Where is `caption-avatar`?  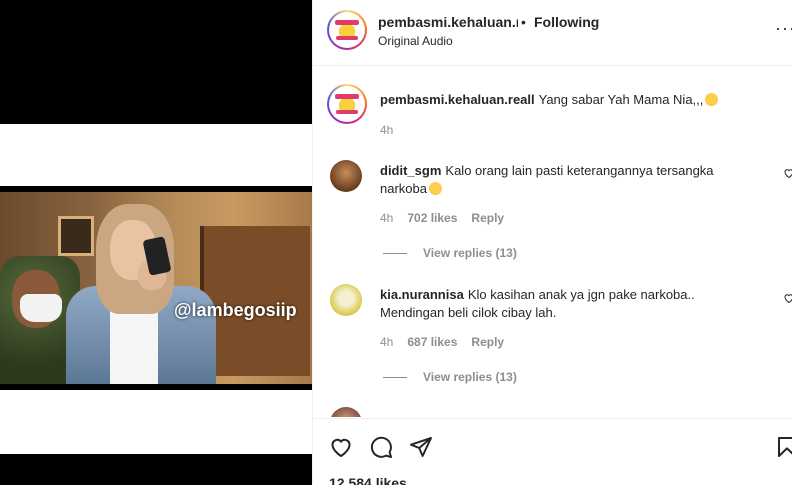 caption-avatar is located at coordinates (347, 104).